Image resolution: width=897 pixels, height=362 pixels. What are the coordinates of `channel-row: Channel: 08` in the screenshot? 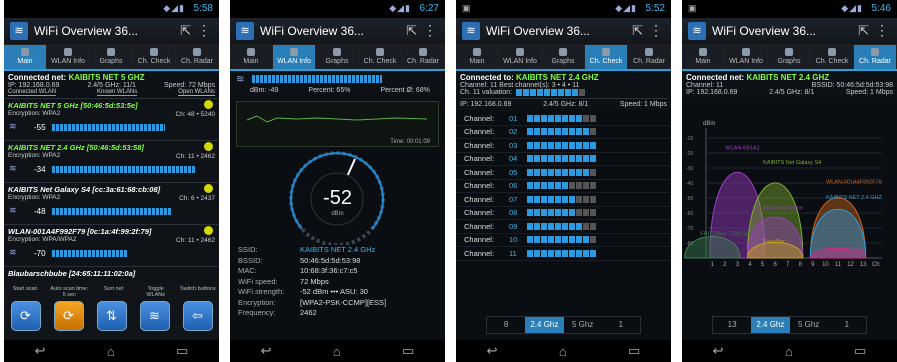 It's located at (563, 213).